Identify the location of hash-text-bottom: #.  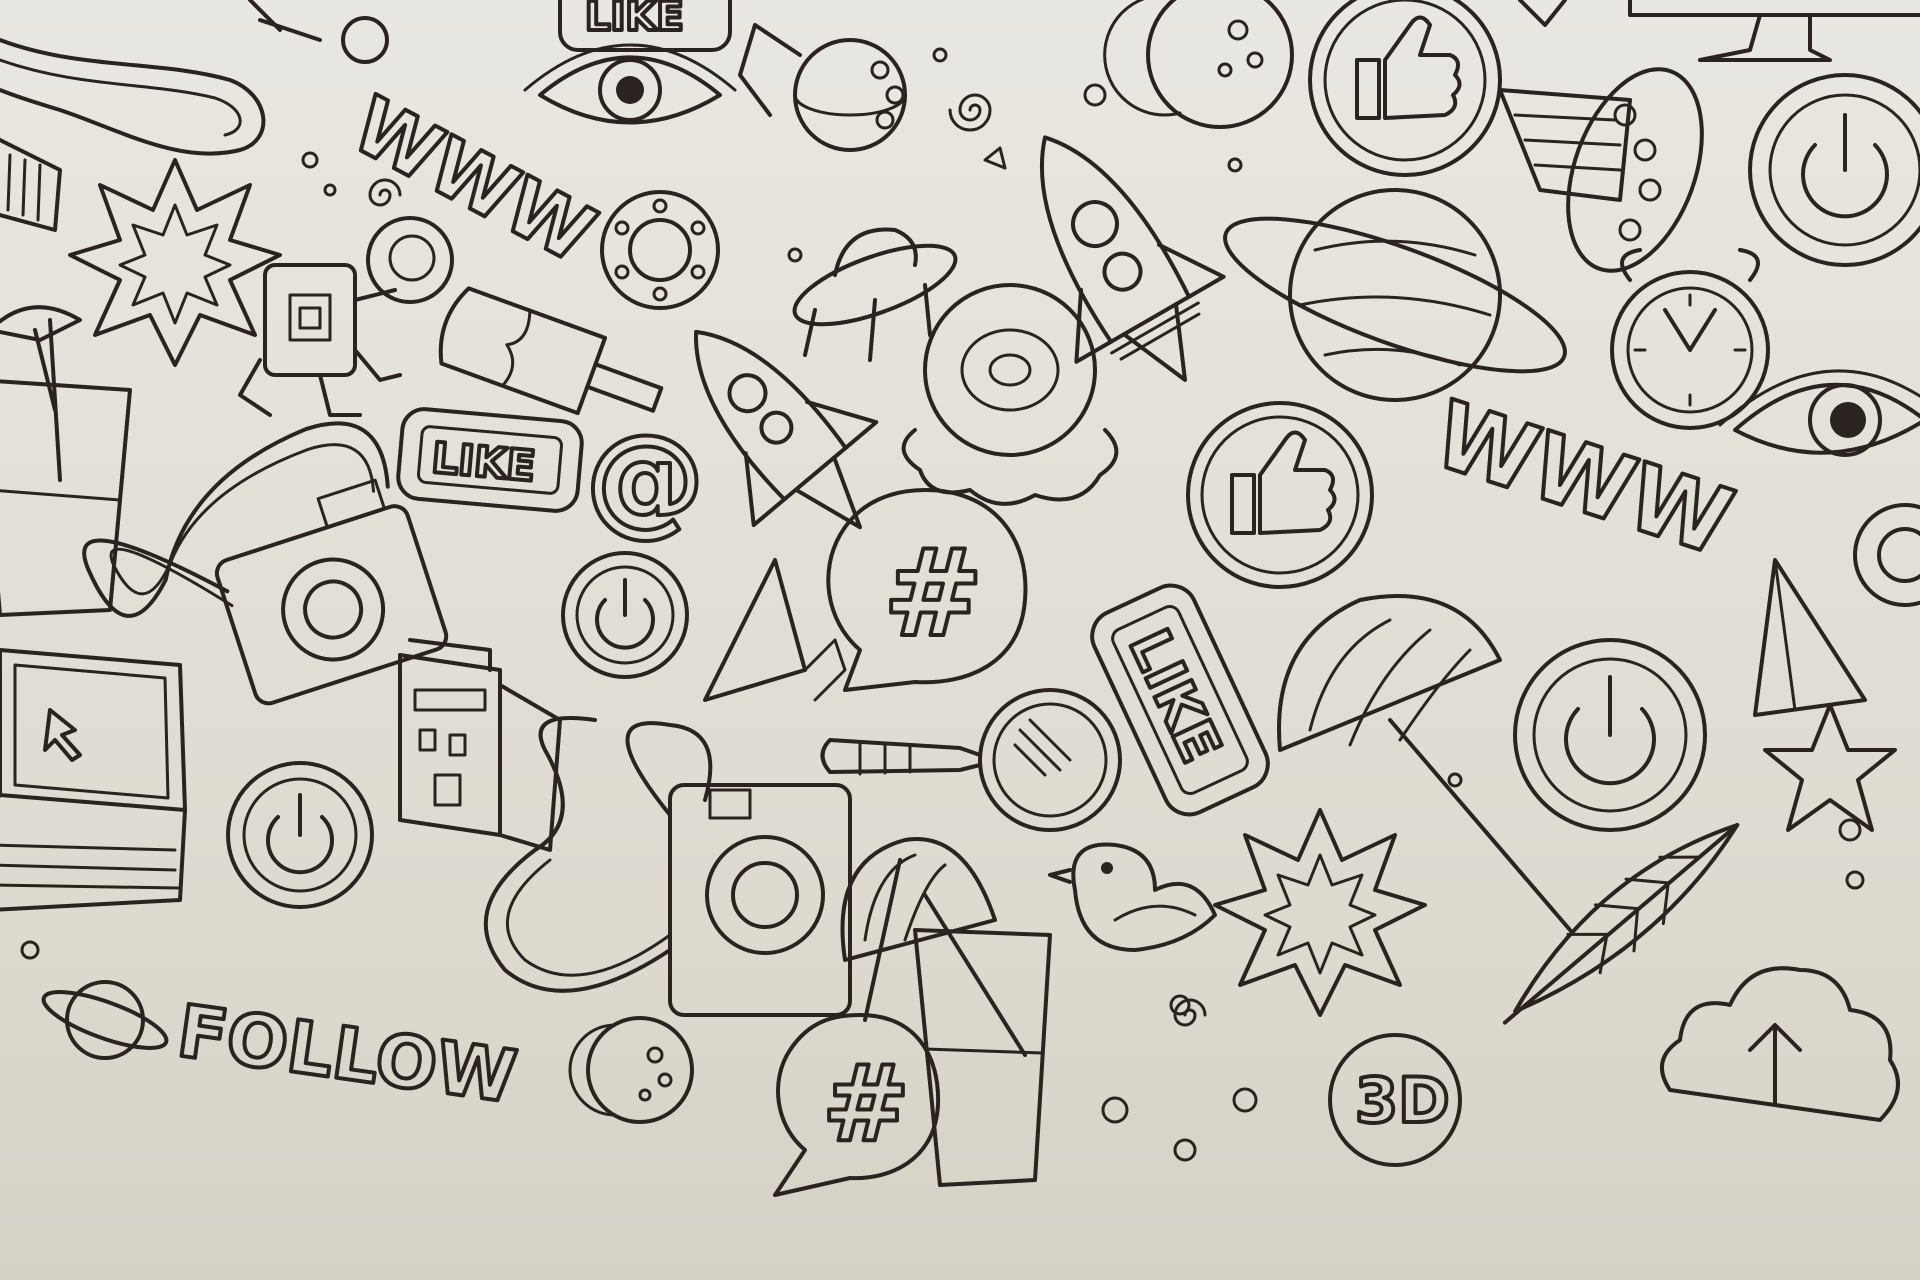
(866, 1104).